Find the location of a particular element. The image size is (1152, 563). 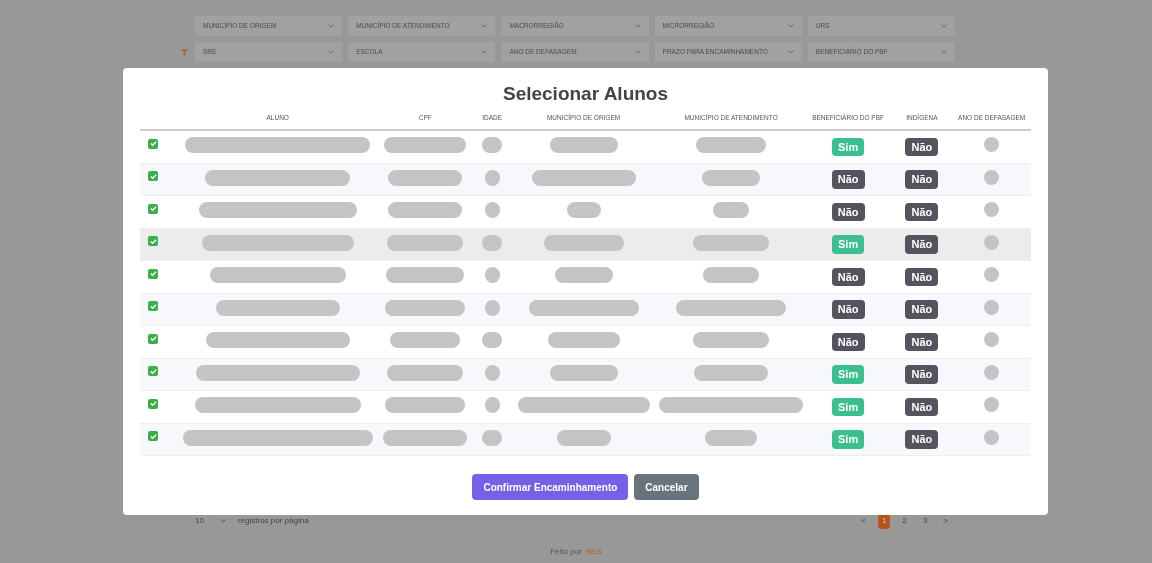

page-link: < is located at coordinates (863, 521).